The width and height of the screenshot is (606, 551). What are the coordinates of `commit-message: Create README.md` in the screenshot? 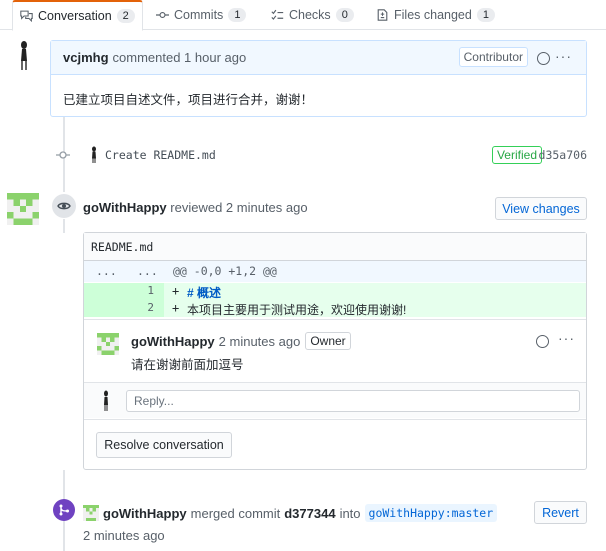 It's located at (160, 155).